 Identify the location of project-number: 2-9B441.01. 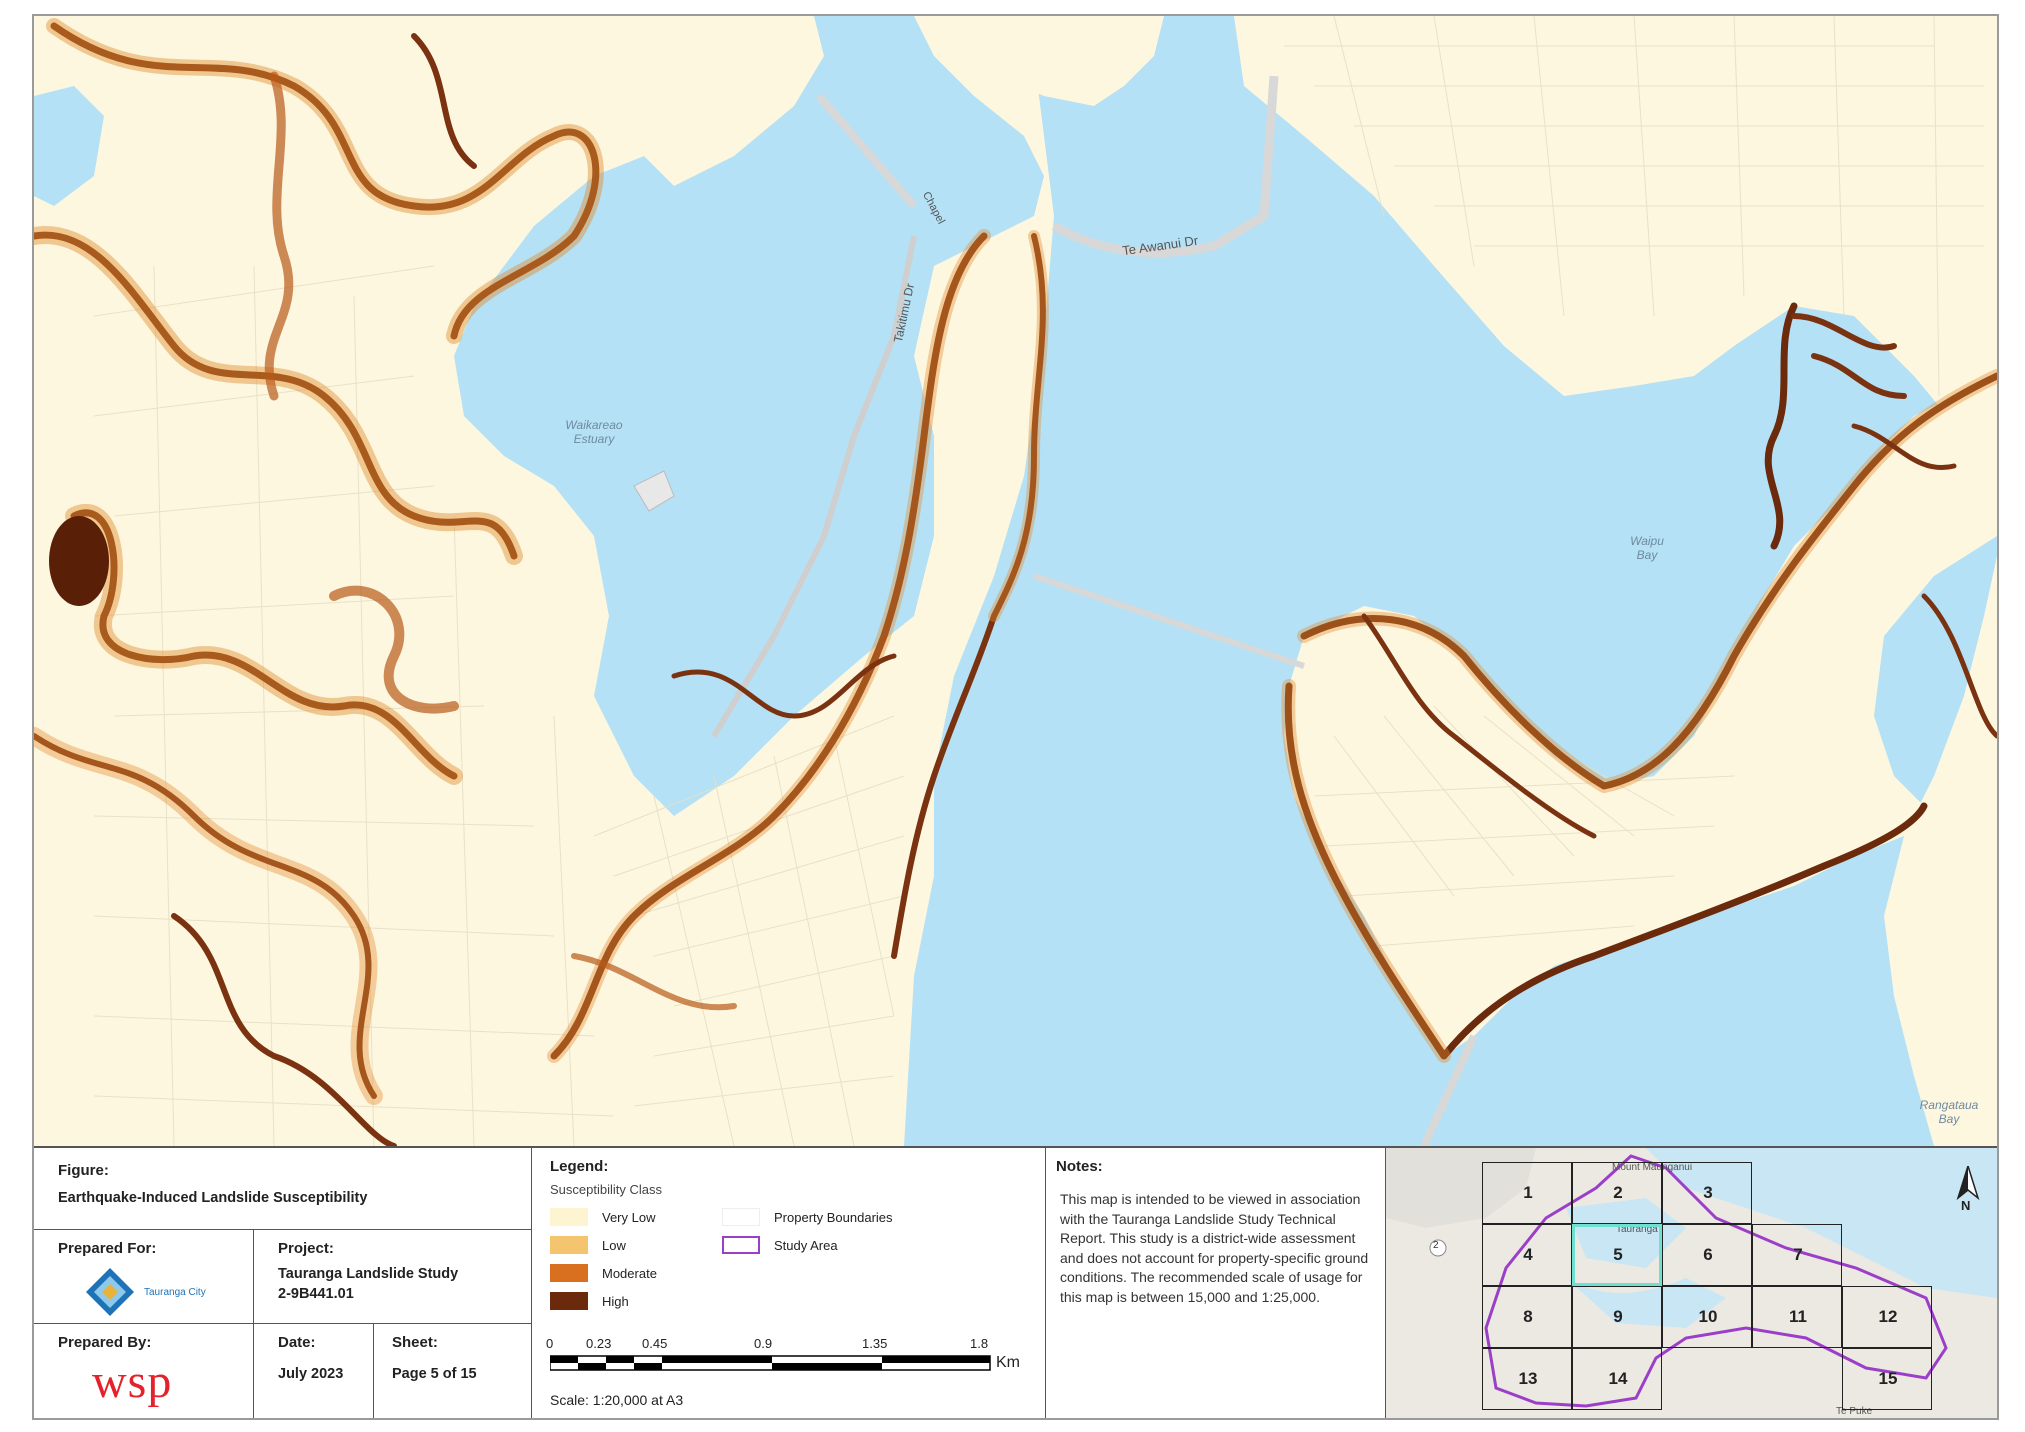
(316, 1294).